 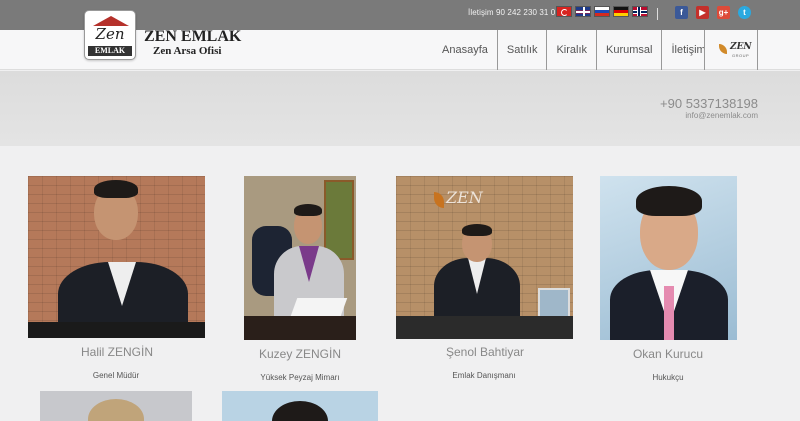 I want to click on leaf-icon, so click(x=723, y=49).